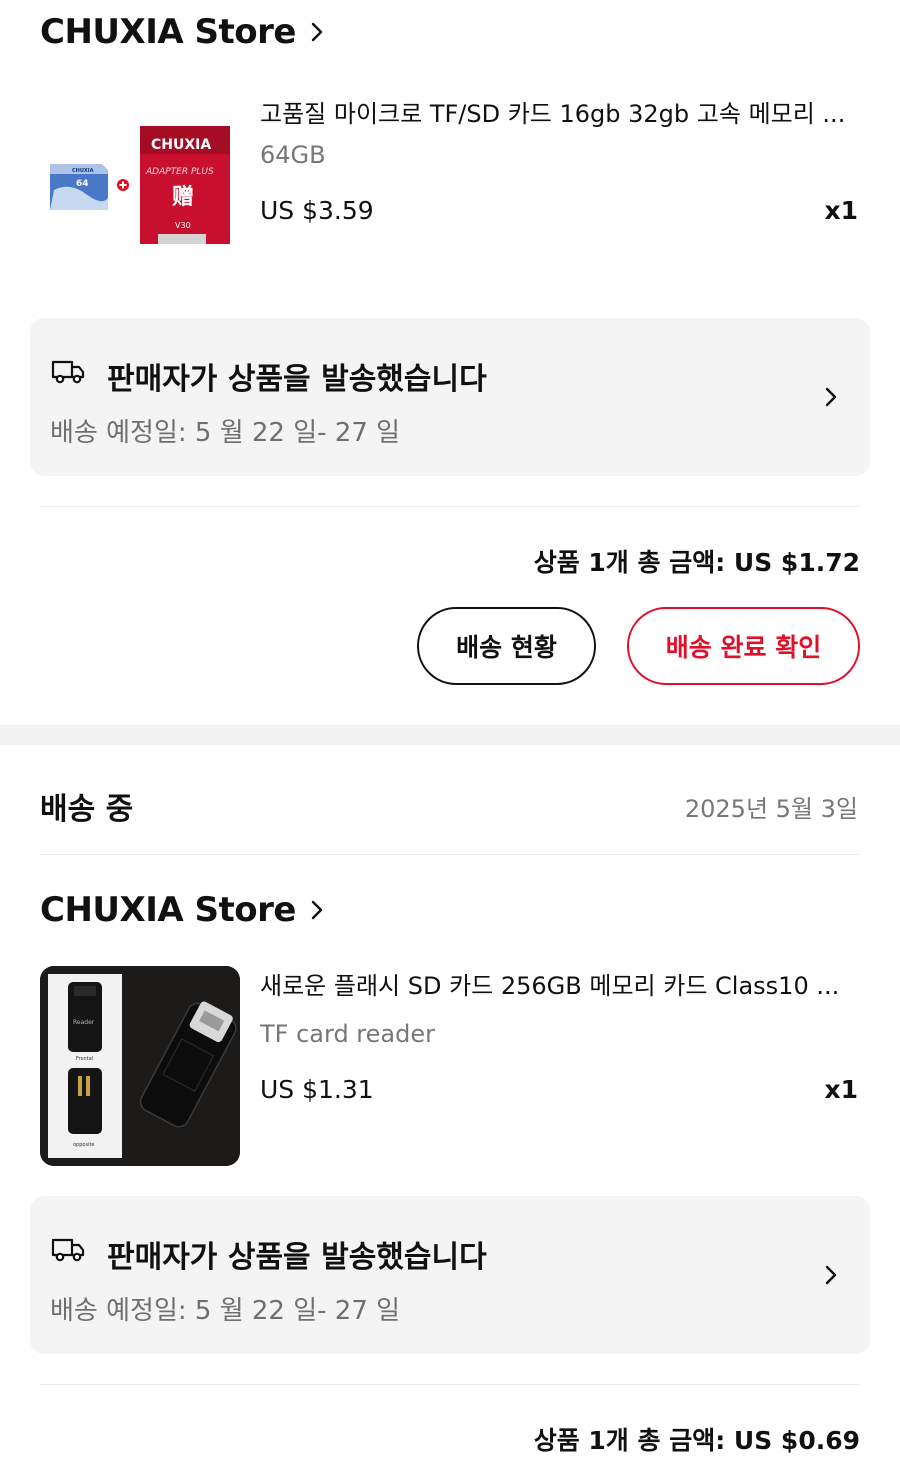 The image size is (900, 1468). I want to click on front-caption: Frontal, so click(84, 1059).